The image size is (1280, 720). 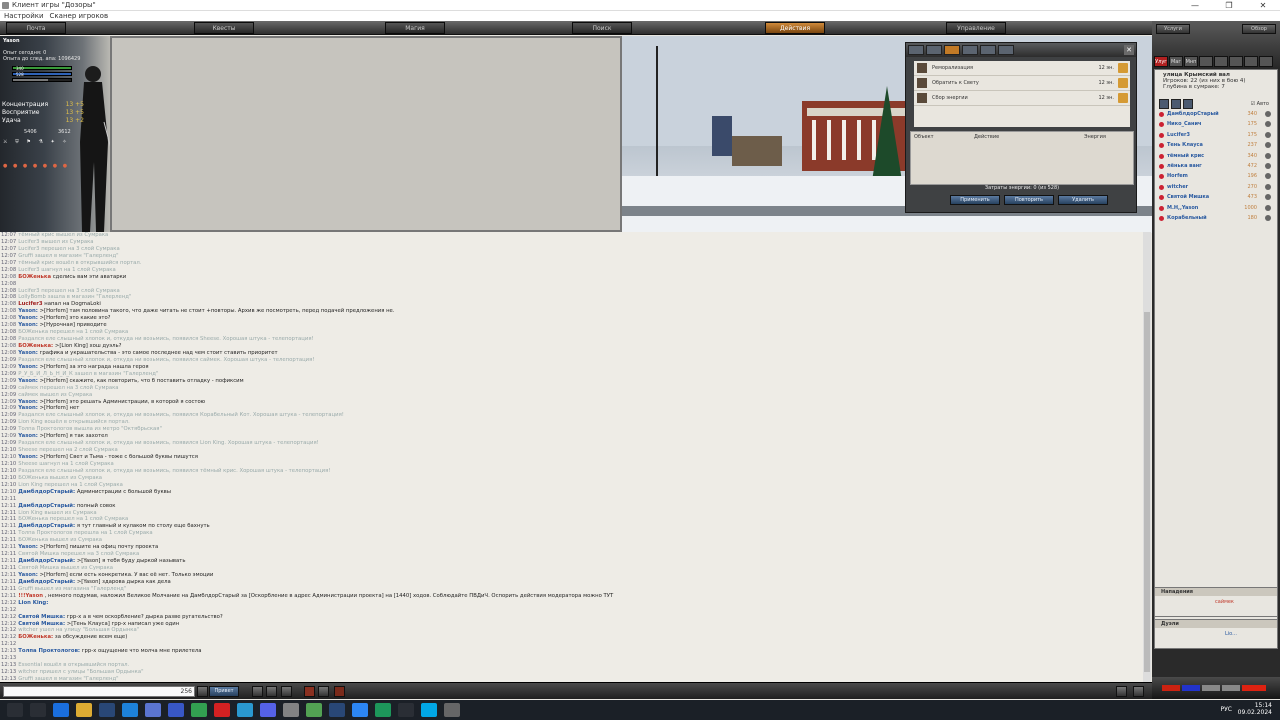 I want to click on player-name: Lucifer3, so click(x=1178, y=135).